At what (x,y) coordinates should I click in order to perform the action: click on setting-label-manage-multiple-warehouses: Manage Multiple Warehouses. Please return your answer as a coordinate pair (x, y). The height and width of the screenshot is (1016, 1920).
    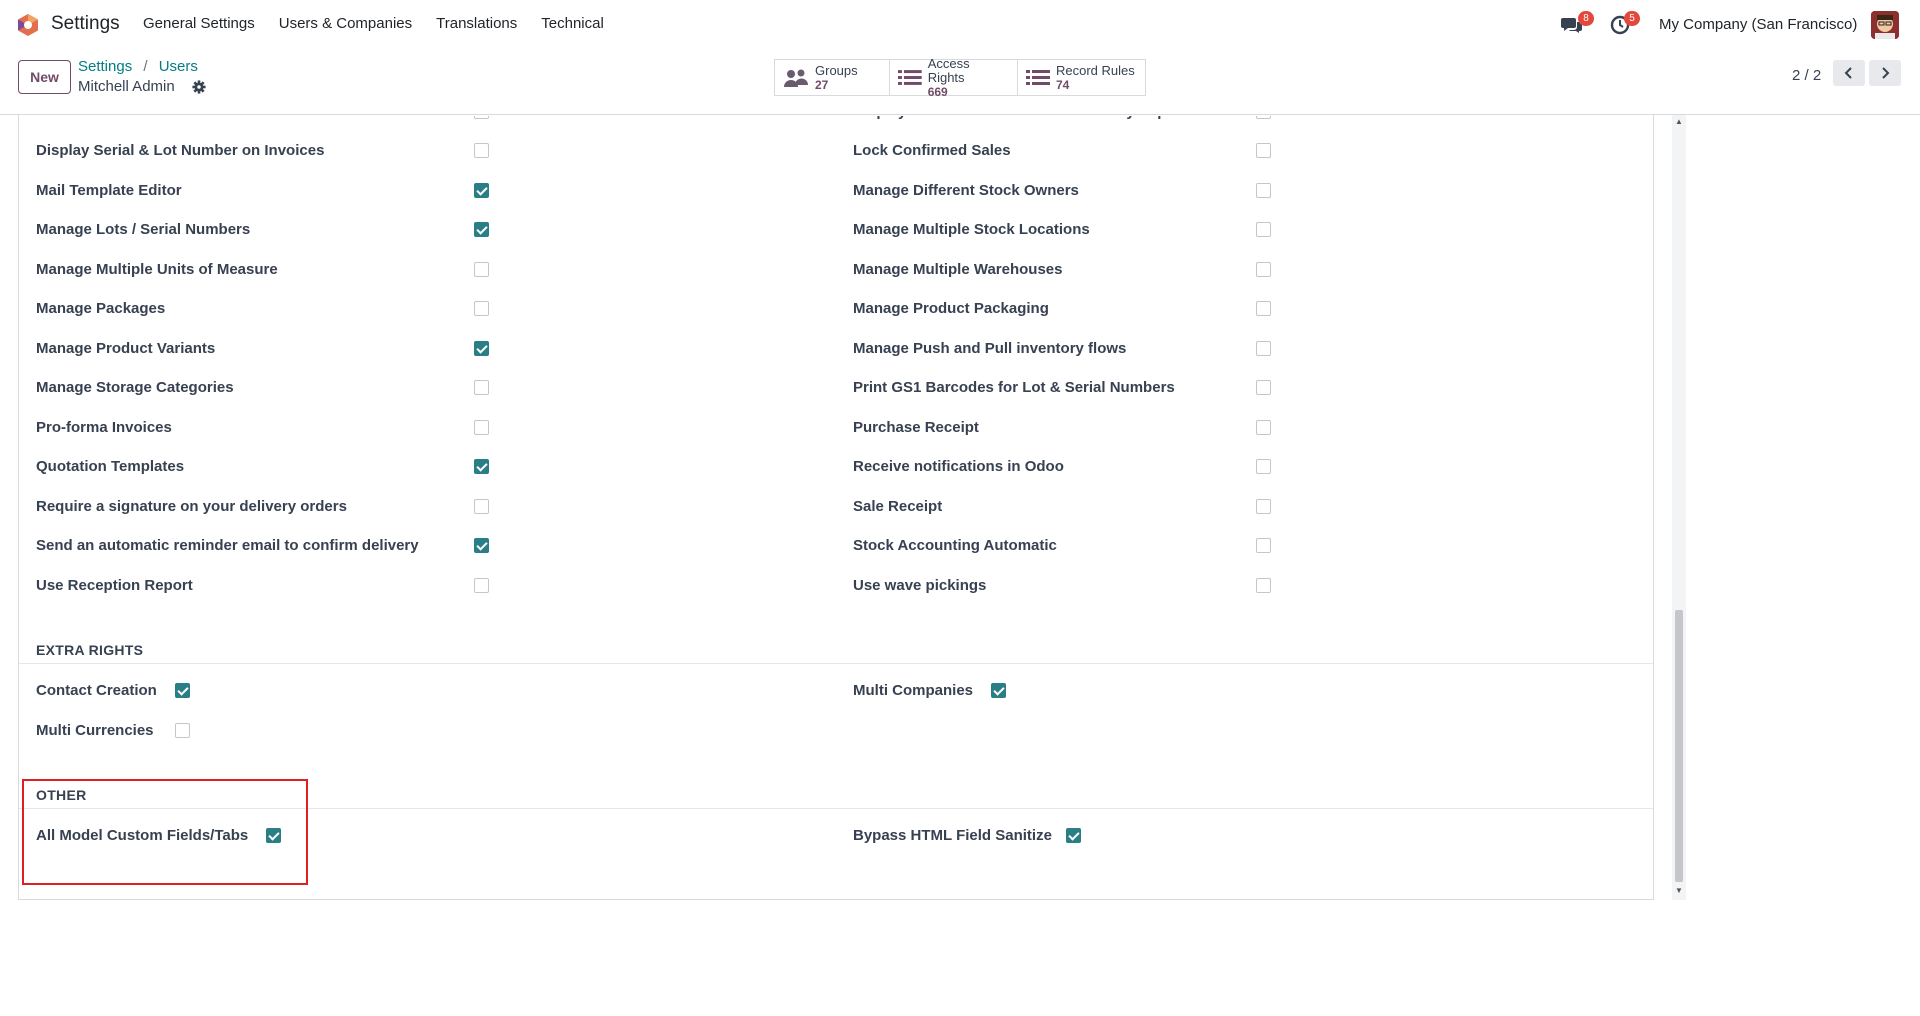
    Looking at the image, I should click on (958, 269).